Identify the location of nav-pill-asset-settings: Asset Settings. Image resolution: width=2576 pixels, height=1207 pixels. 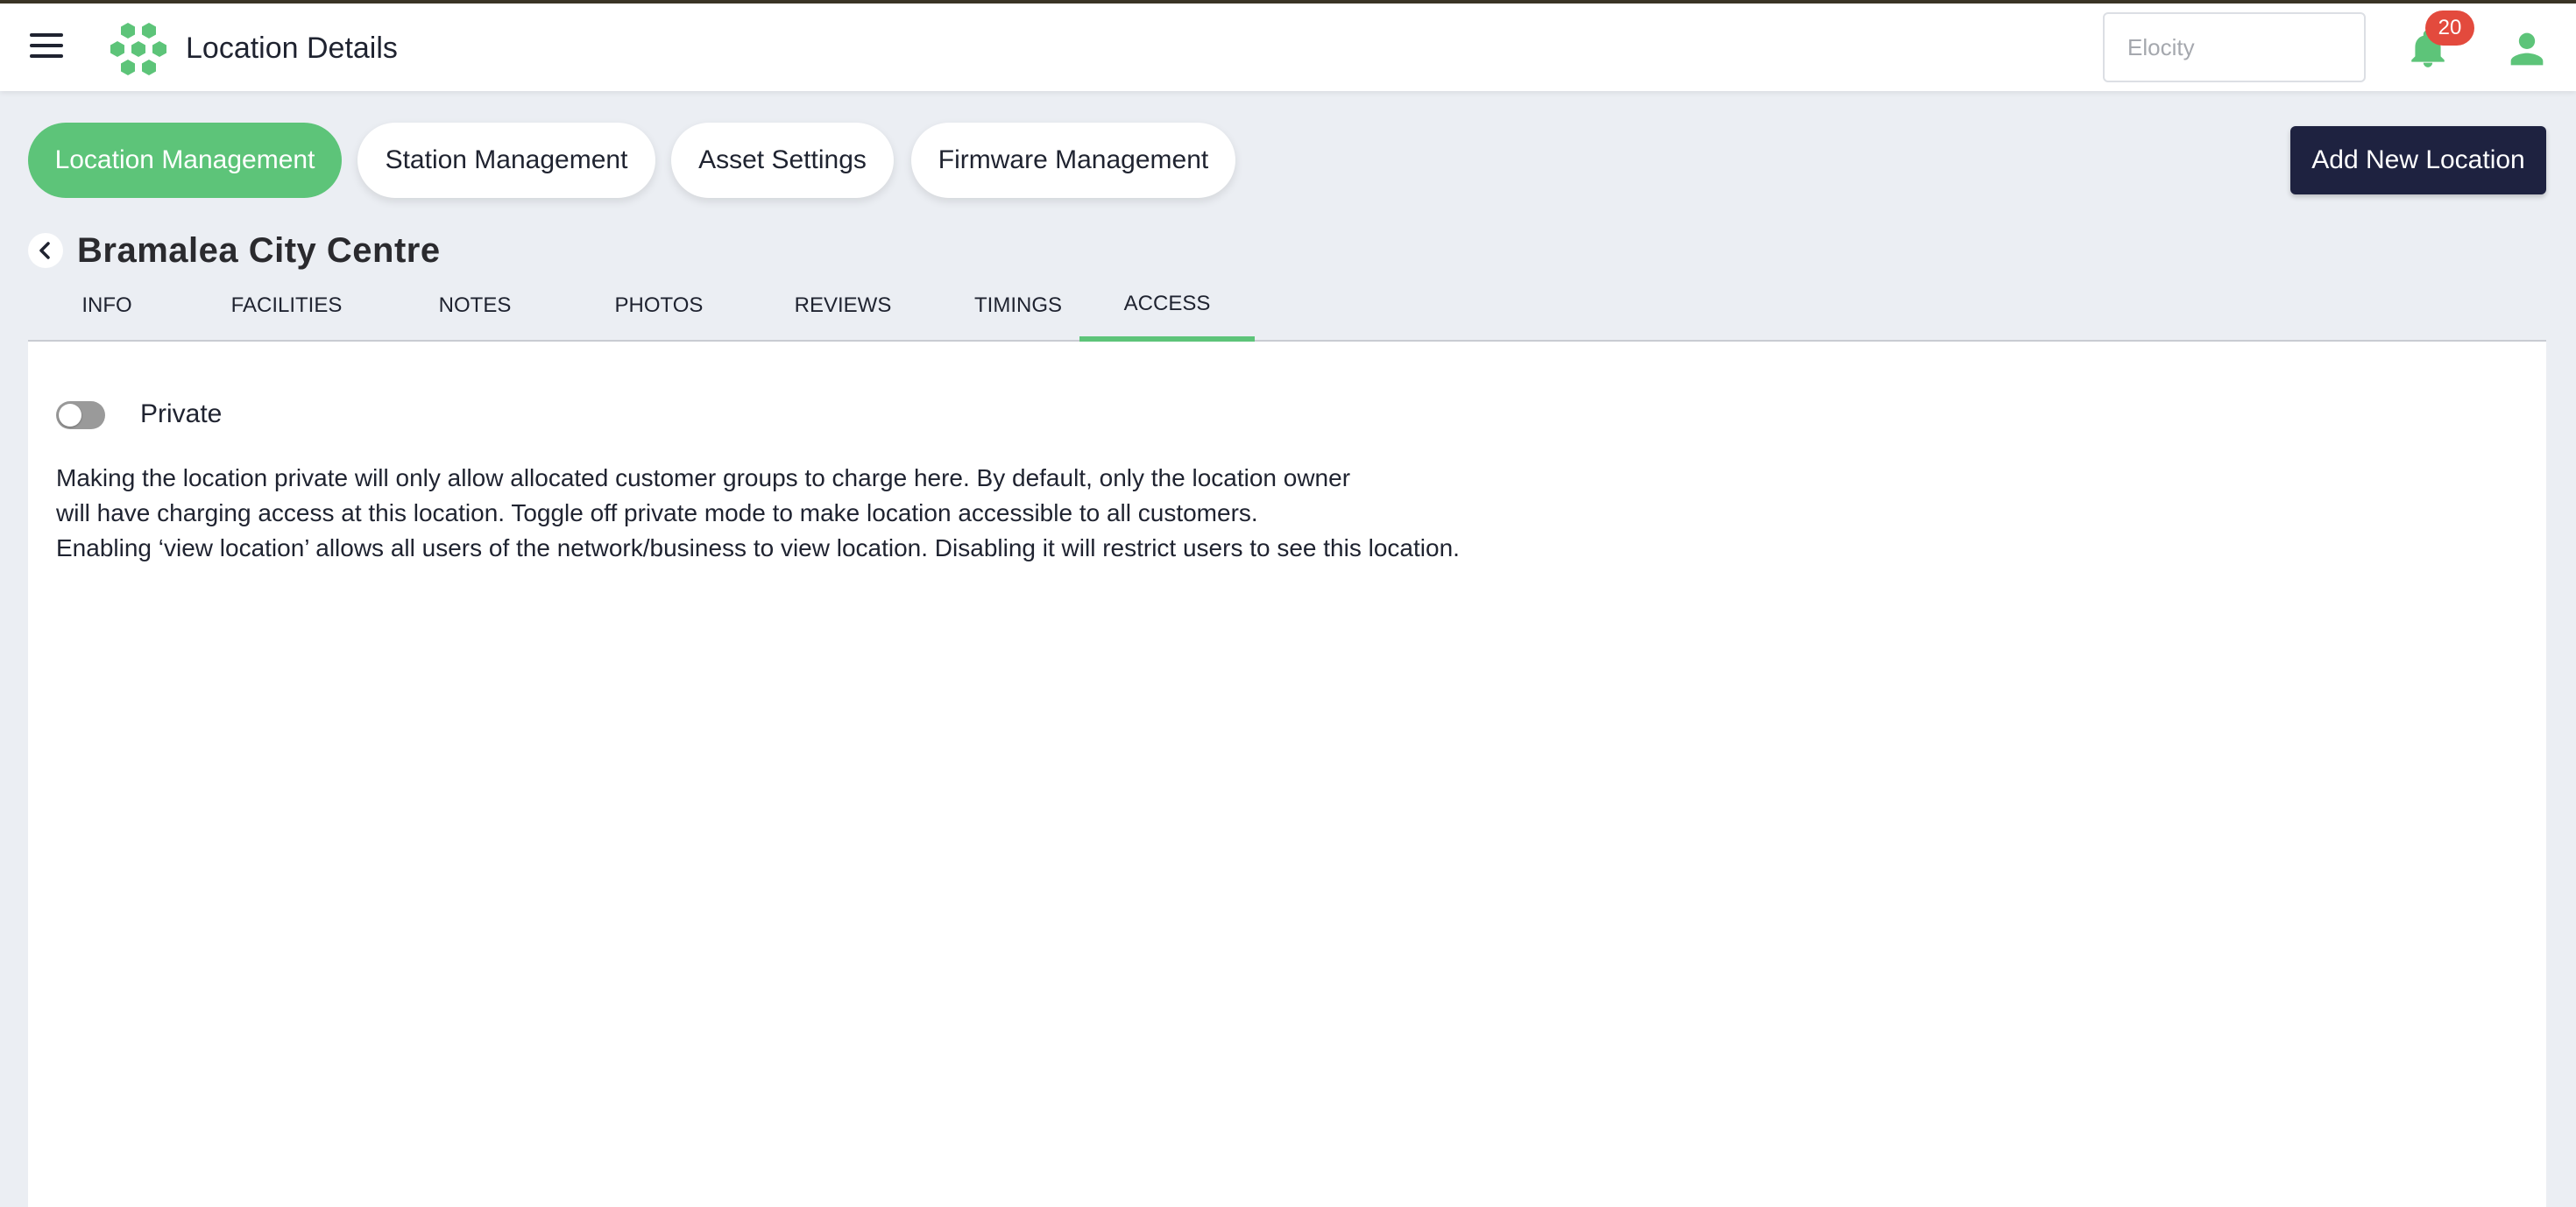
(782, 160).